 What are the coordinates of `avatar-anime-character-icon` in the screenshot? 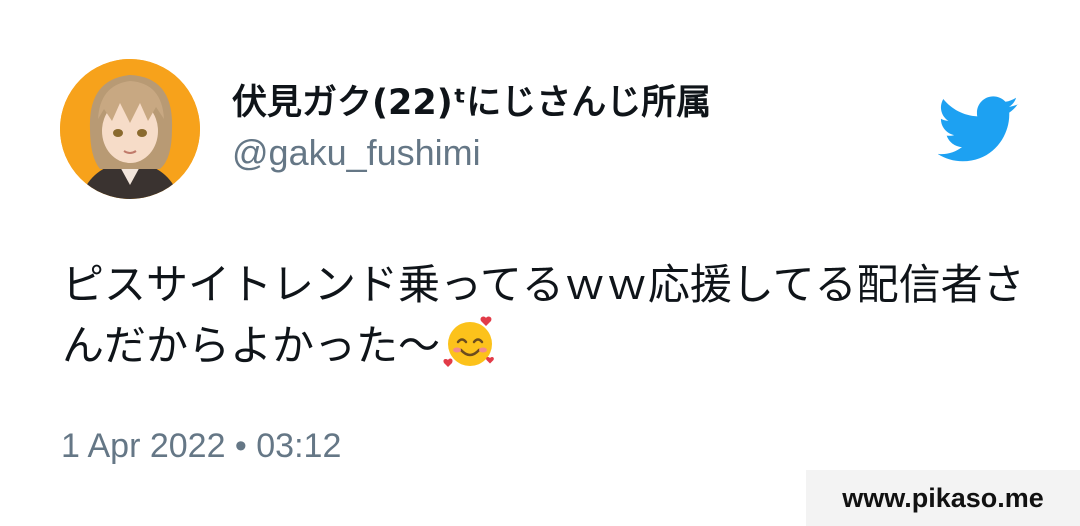 It's located at (130, 129).